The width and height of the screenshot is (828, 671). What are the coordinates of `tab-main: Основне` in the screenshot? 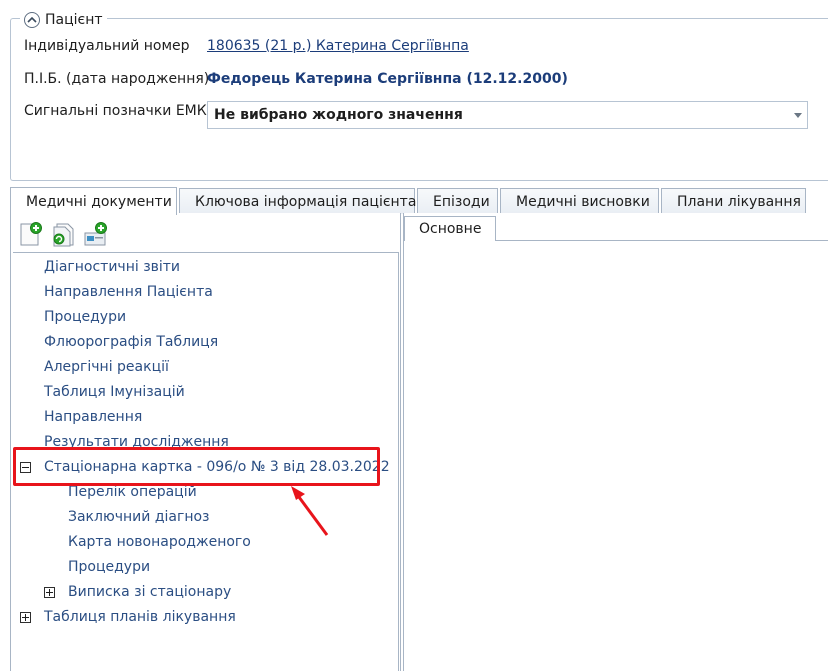 It's located at (450, 228).